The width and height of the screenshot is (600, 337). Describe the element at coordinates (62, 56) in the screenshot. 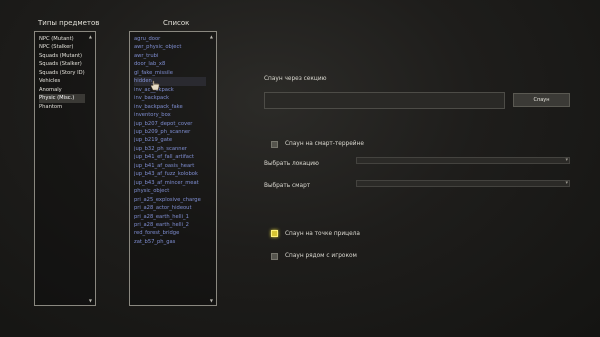

I see `list-item: Squads (Mutant)` at that location.